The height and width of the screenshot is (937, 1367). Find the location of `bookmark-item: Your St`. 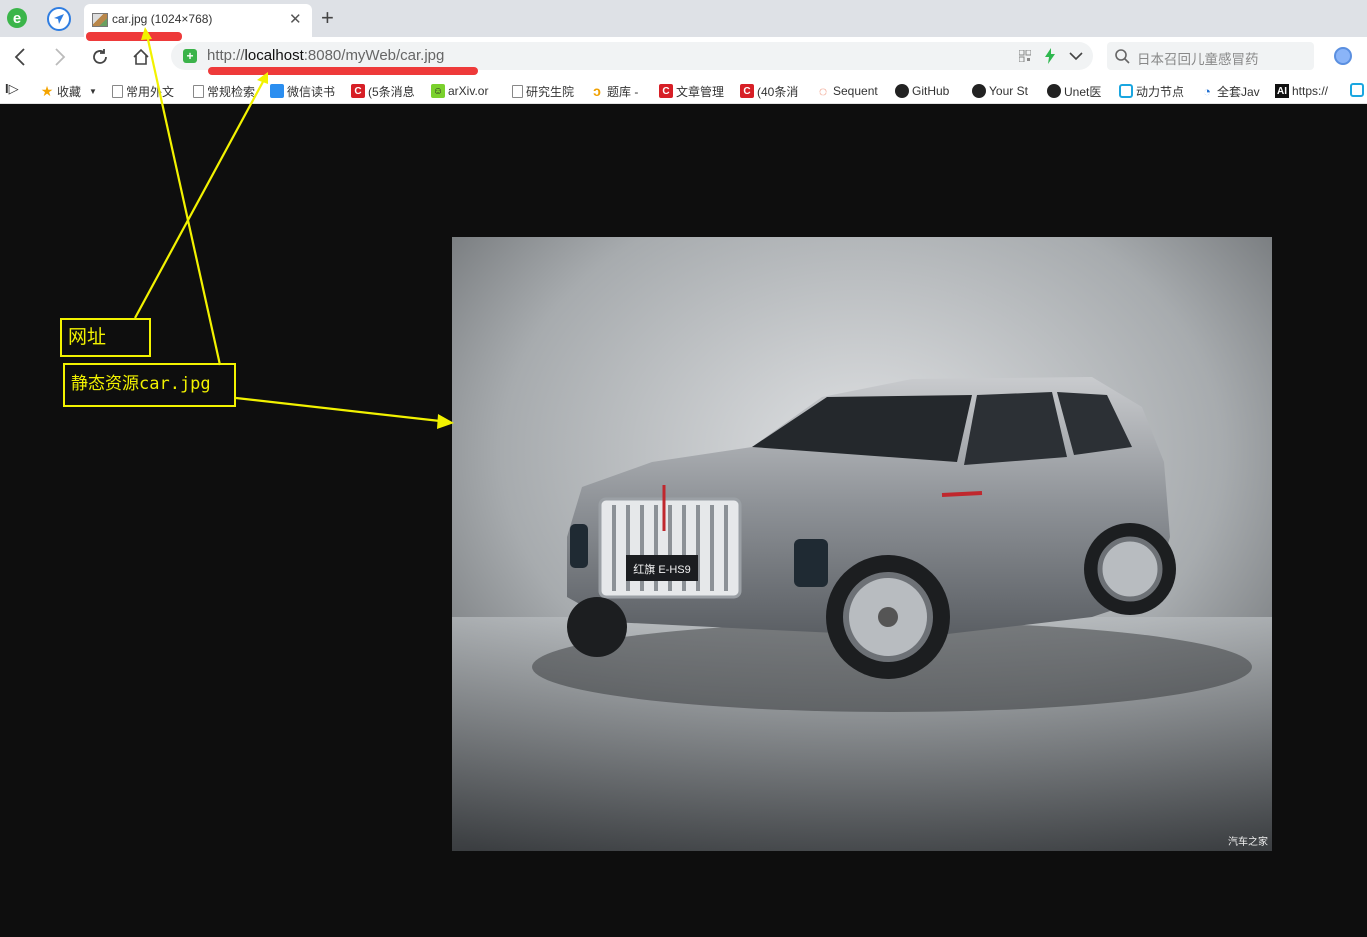

bookmark-item: Your St is located at coordinates (1003, 91).